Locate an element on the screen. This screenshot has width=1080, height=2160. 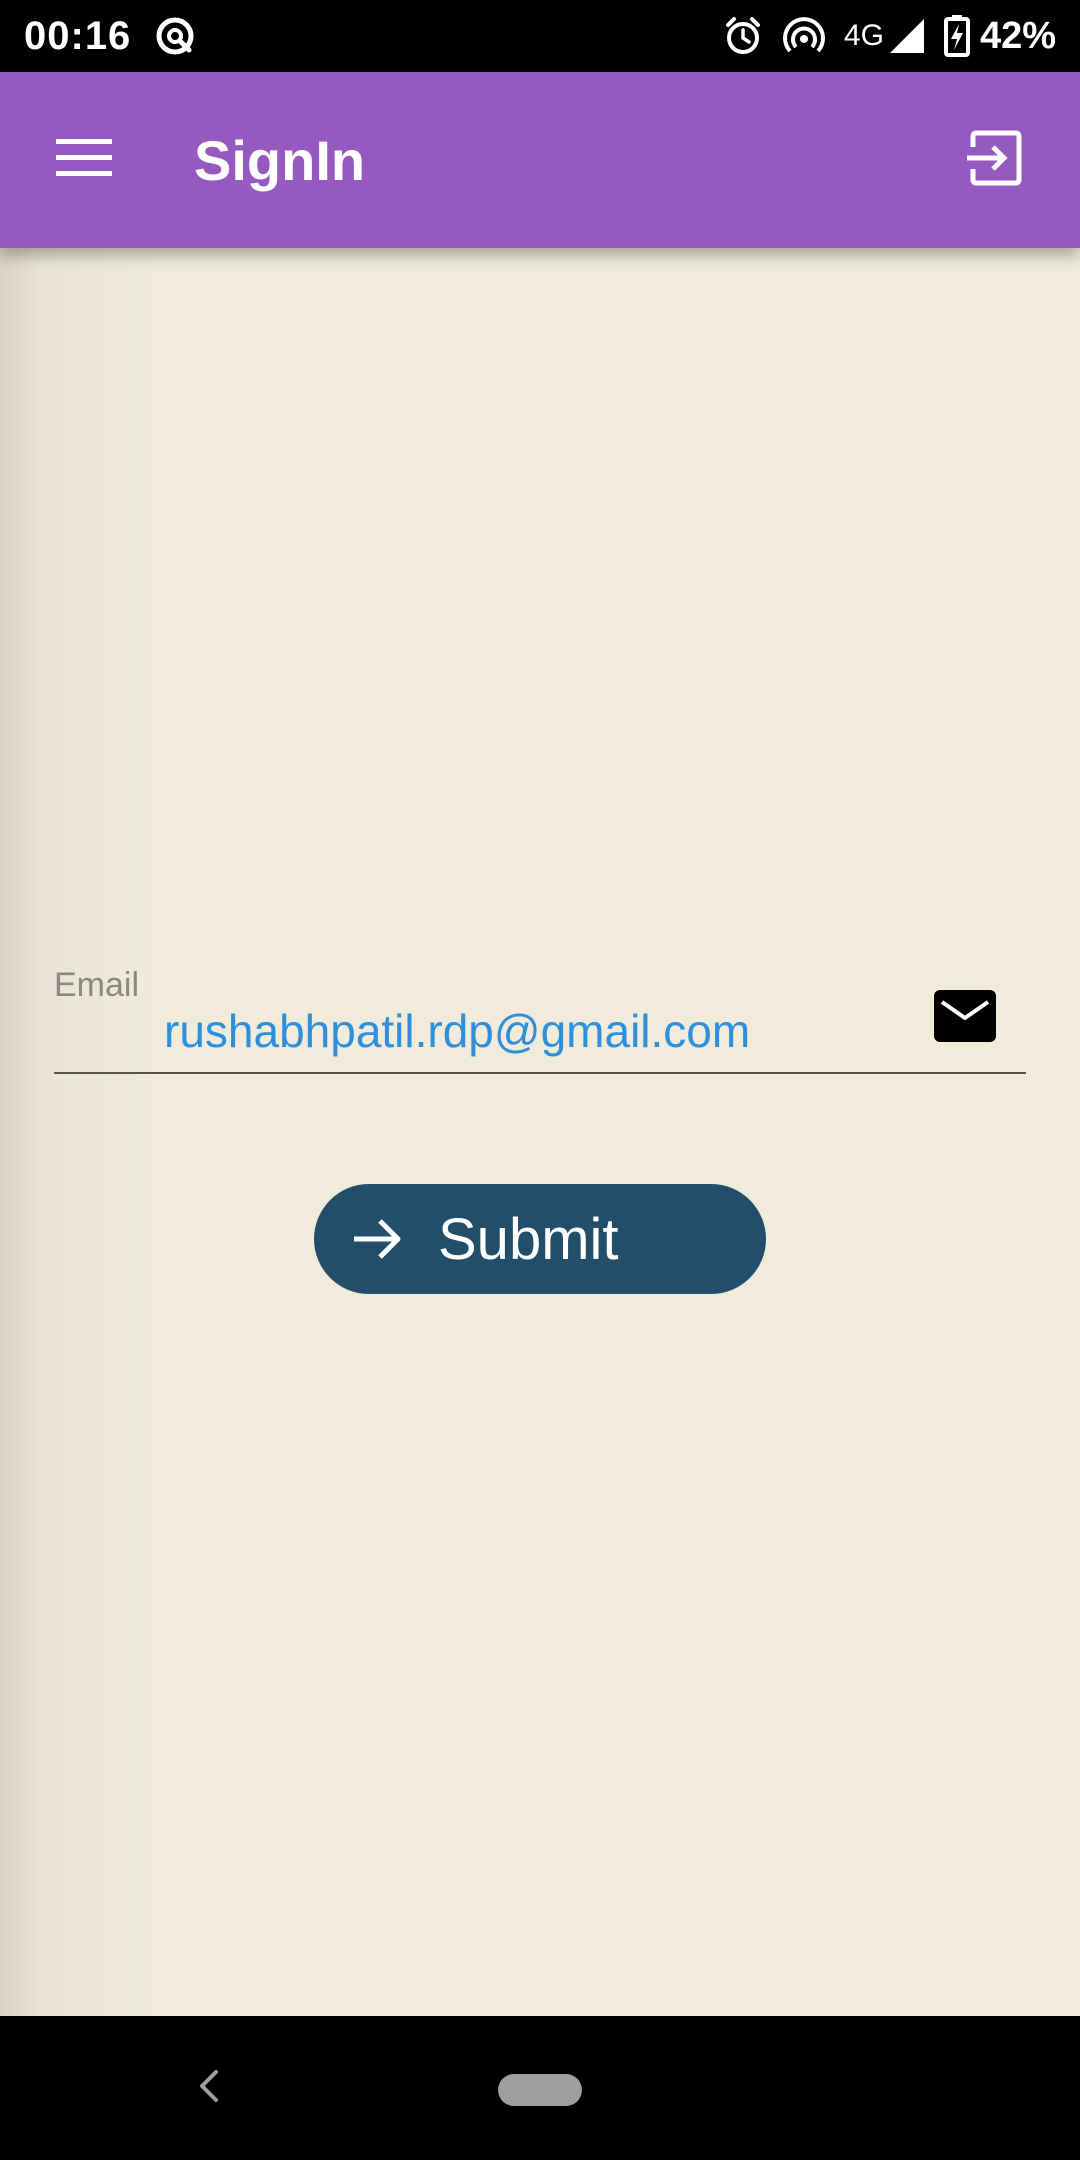
email-underline is located at coordinates (540, 1073).